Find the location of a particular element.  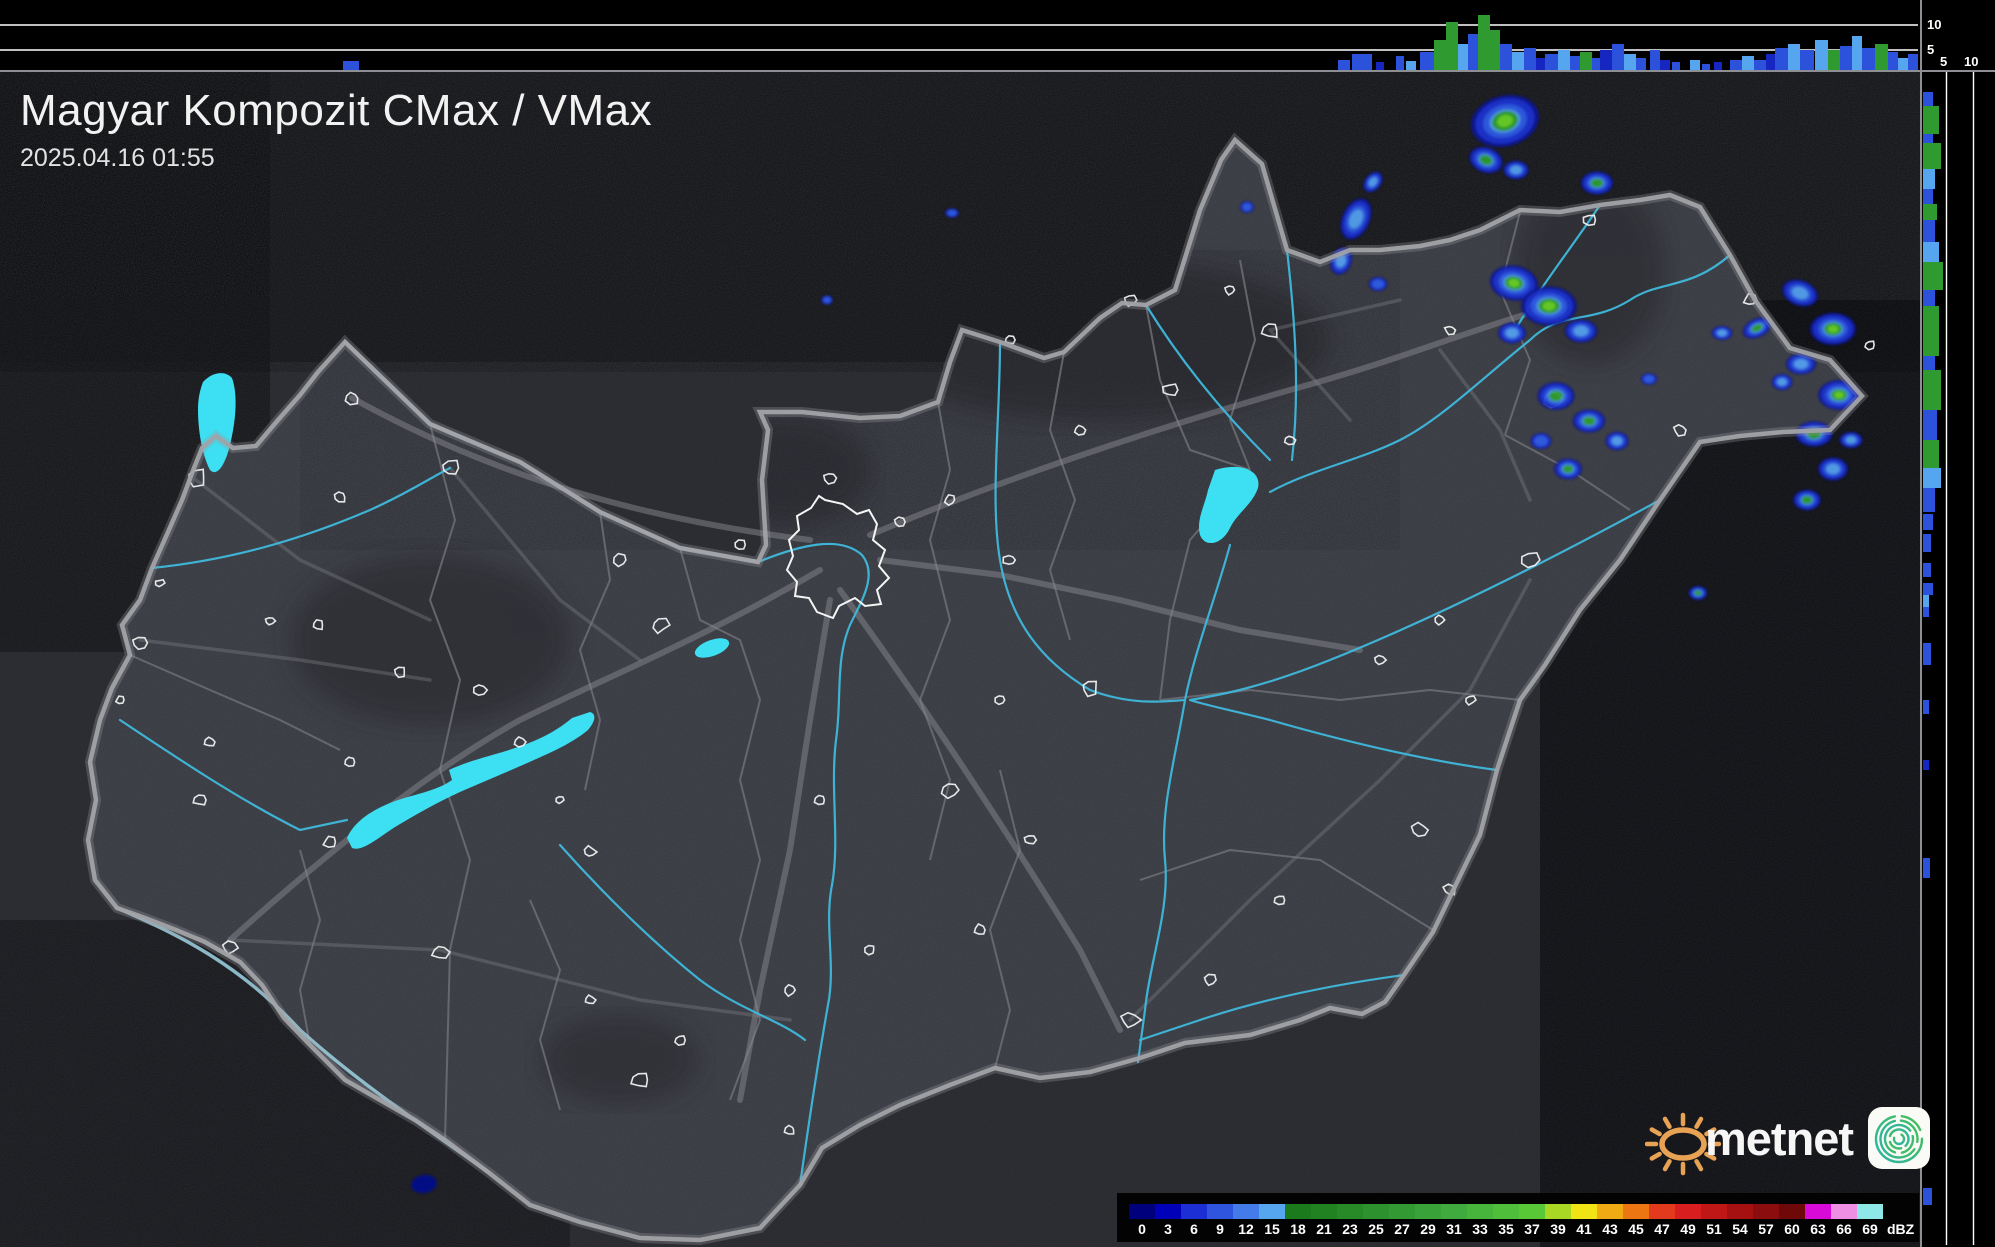

vmax-top-panel is located at coordinates (960, 36).